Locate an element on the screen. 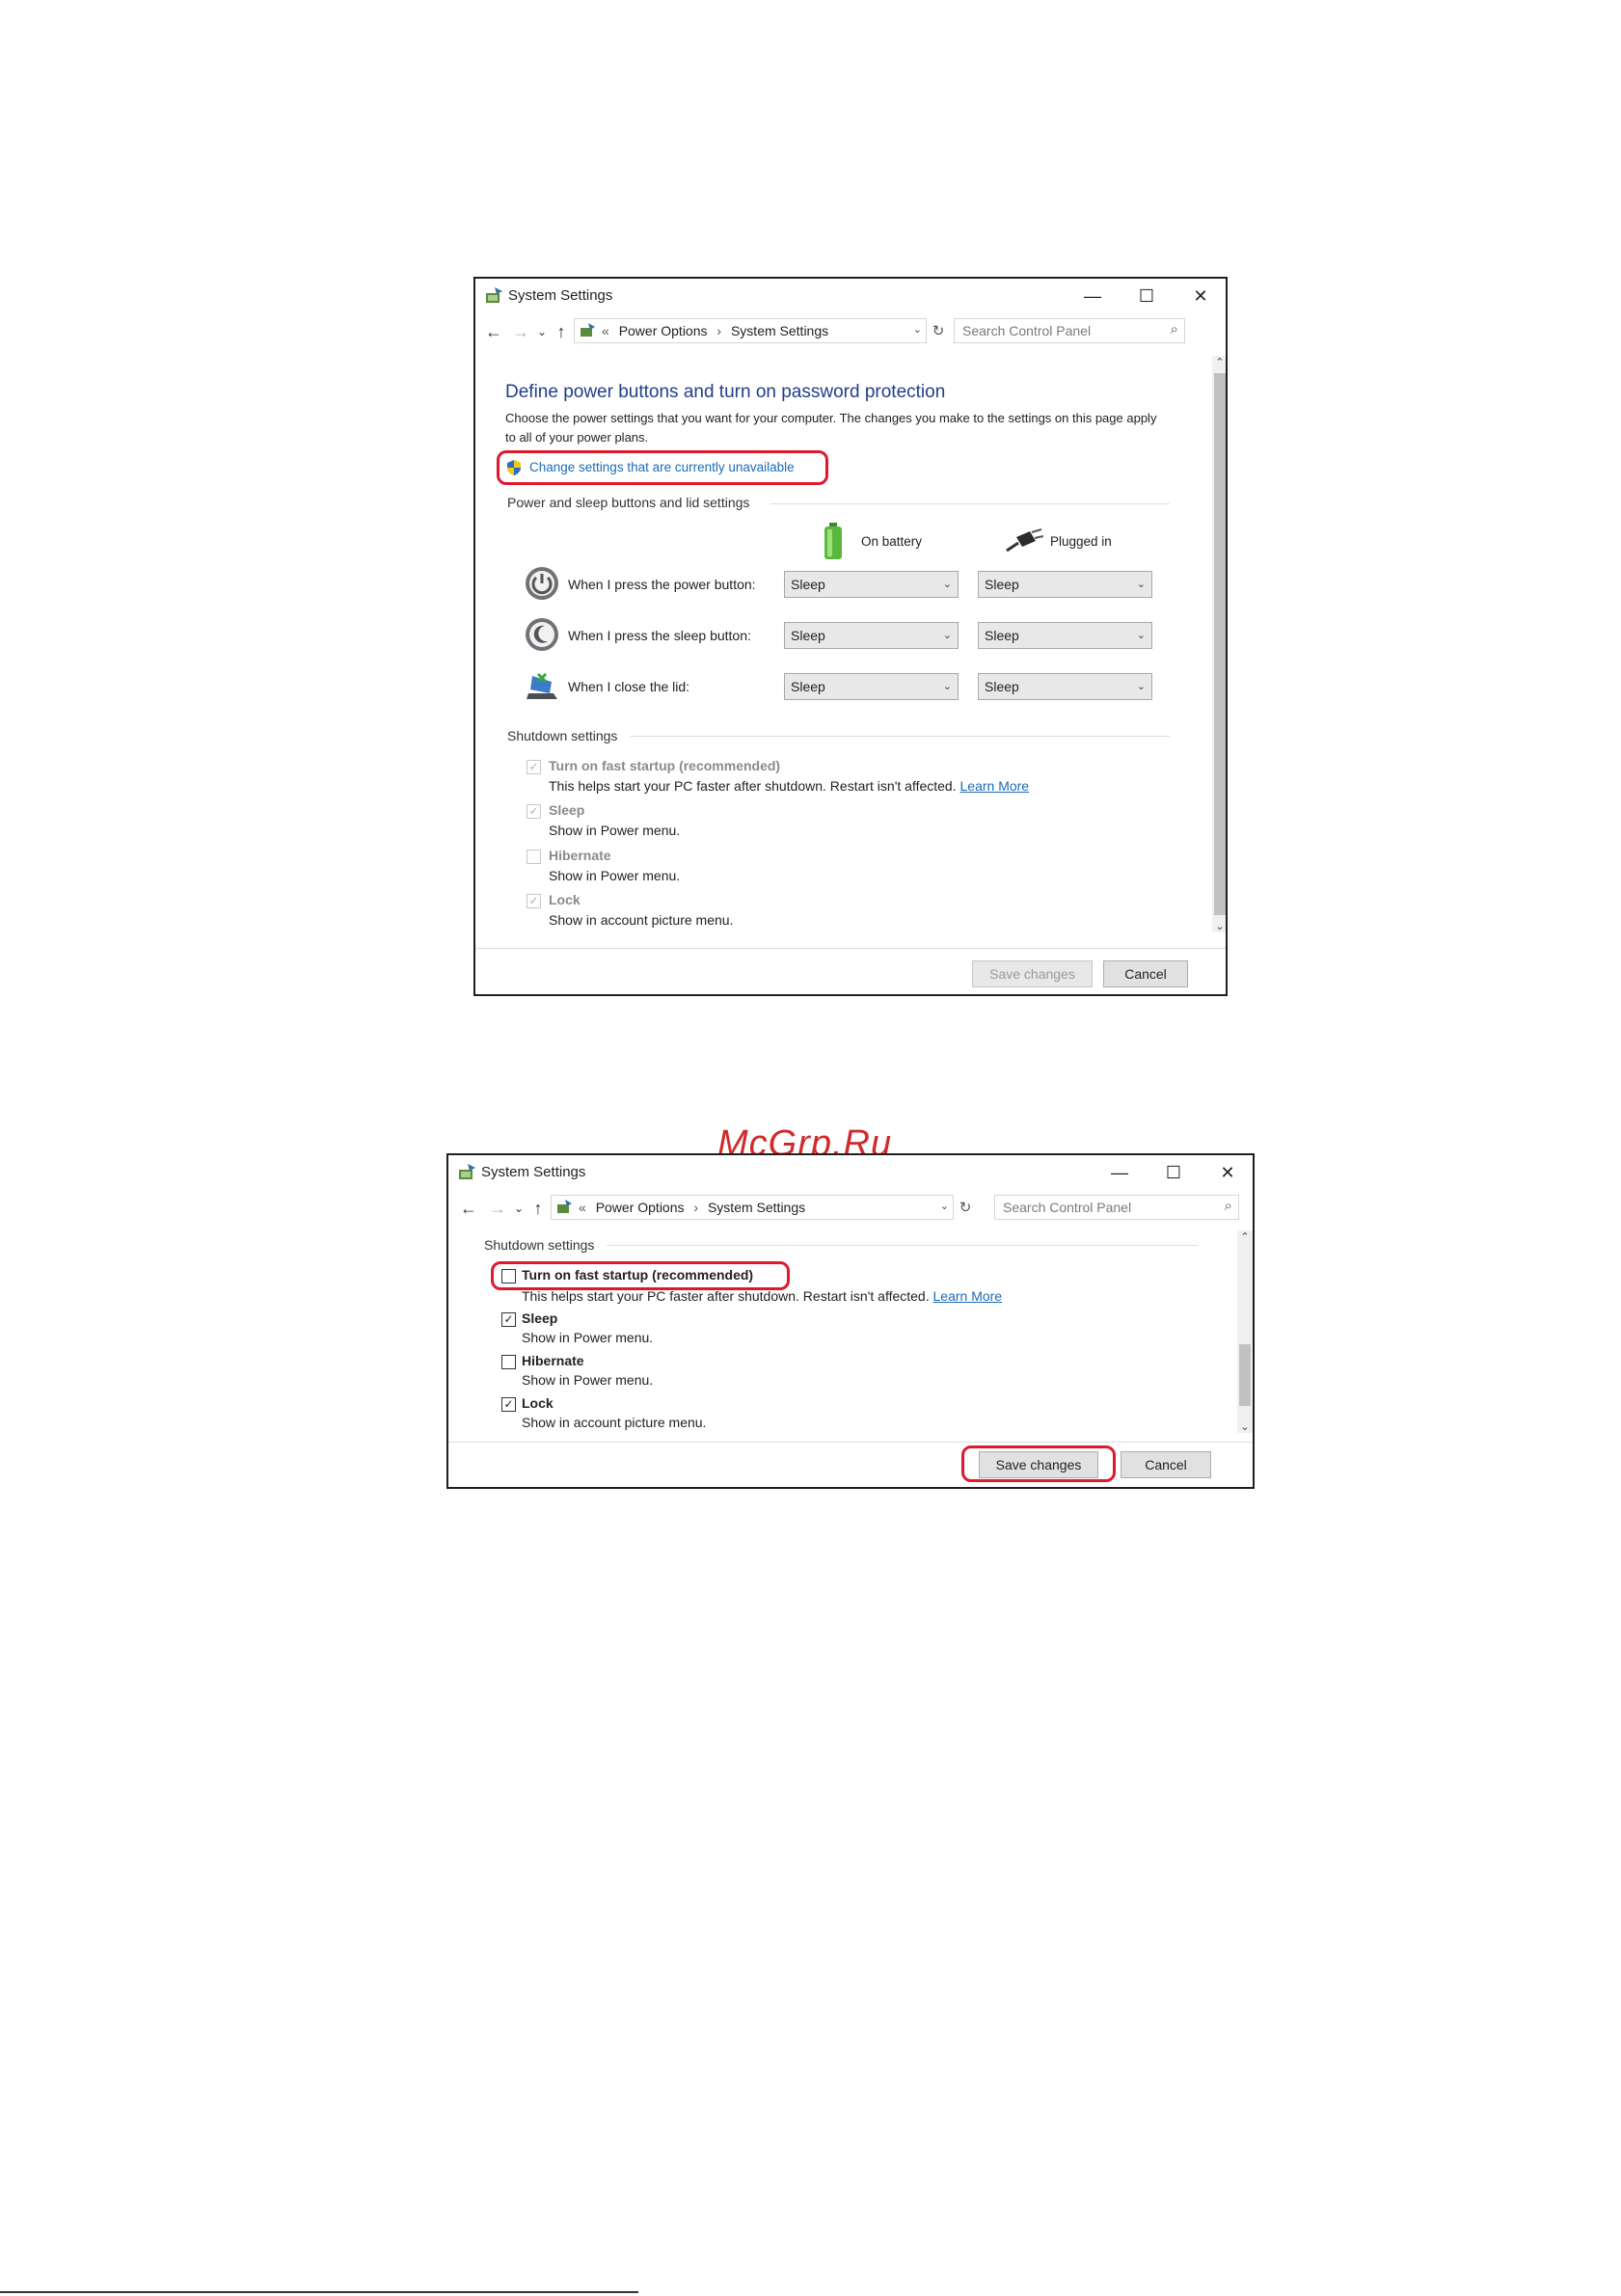 Image resolution: width=1621 pixels, height=2296 pixels. fast-startup-checkbox: ✓ is located at coordinates (534, 767).